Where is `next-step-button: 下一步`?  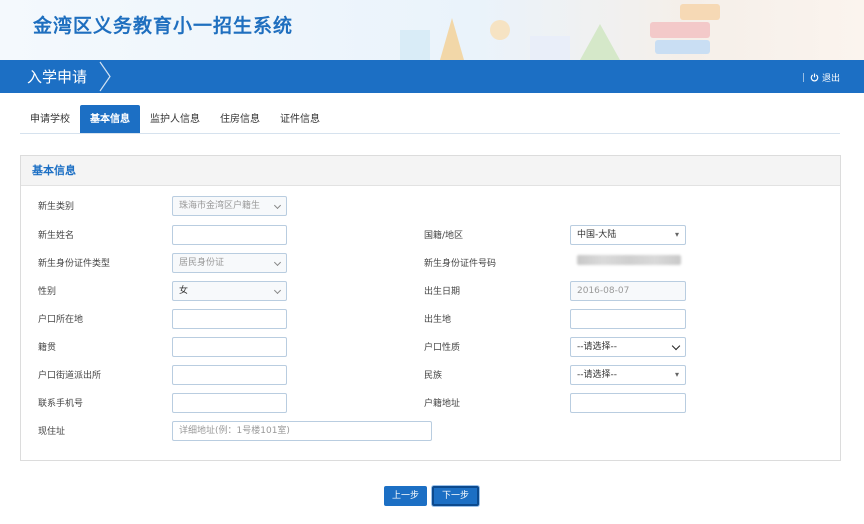 next-step-button: 下一步 is located at coordinates (456, 496).